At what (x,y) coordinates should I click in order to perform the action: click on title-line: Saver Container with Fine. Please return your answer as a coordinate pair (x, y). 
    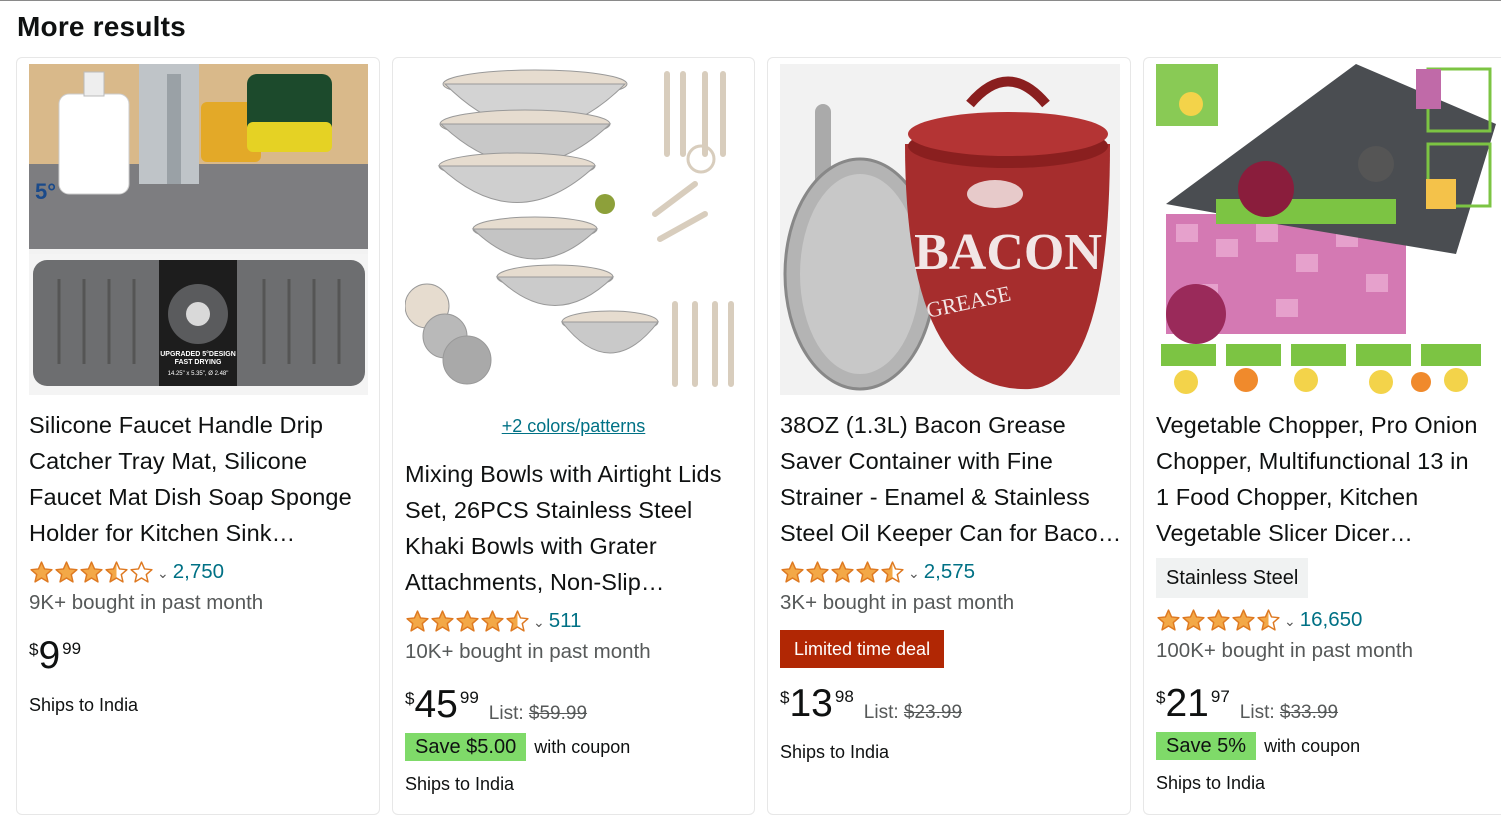
    Looking at the image, I should click on (950, 461).